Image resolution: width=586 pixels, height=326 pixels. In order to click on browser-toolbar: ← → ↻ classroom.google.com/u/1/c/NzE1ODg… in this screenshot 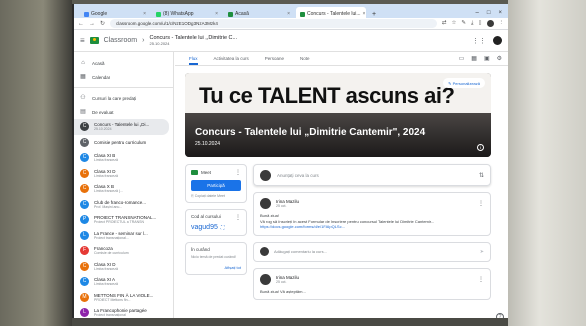, I will do `click(291, 24)`.